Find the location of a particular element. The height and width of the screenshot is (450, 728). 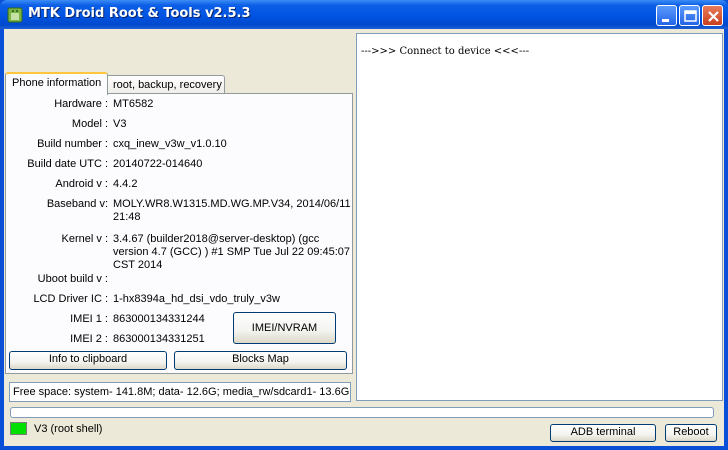

lcd-driver-label: LCD Driver IC : is located at coordinates (70, 299).